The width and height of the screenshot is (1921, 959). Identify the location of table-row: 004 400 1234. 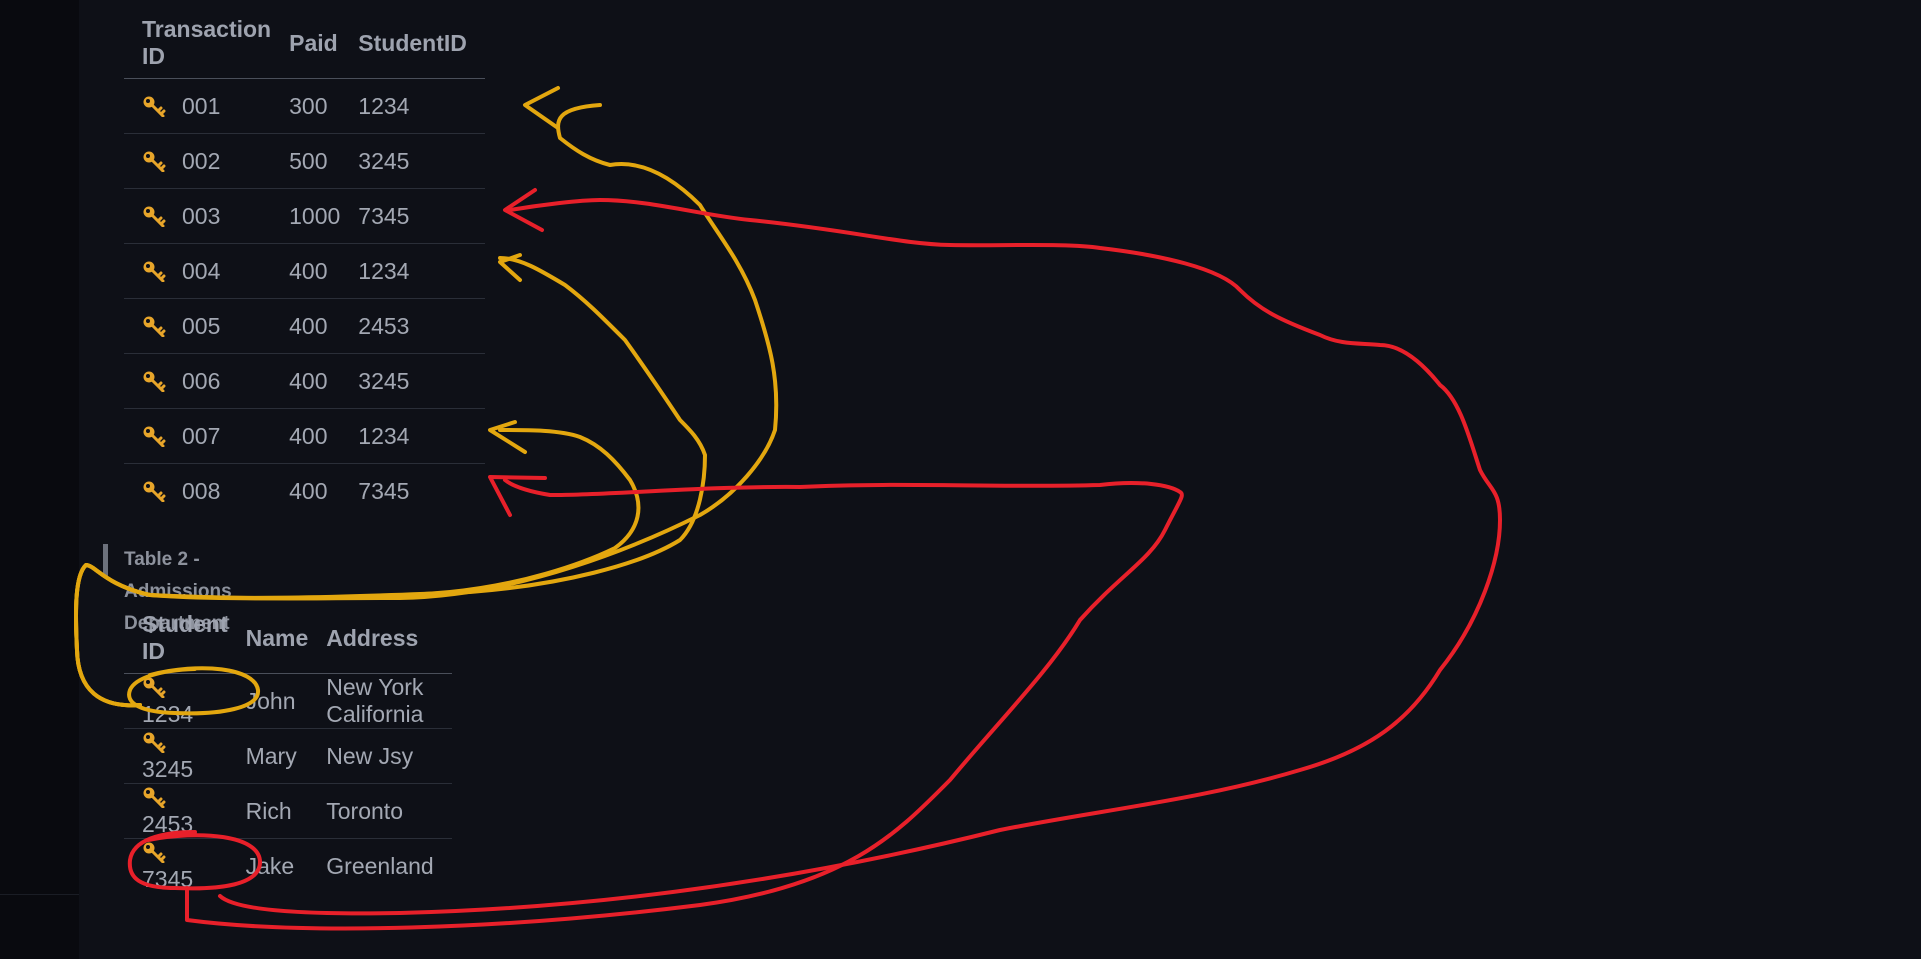
(304, 271).